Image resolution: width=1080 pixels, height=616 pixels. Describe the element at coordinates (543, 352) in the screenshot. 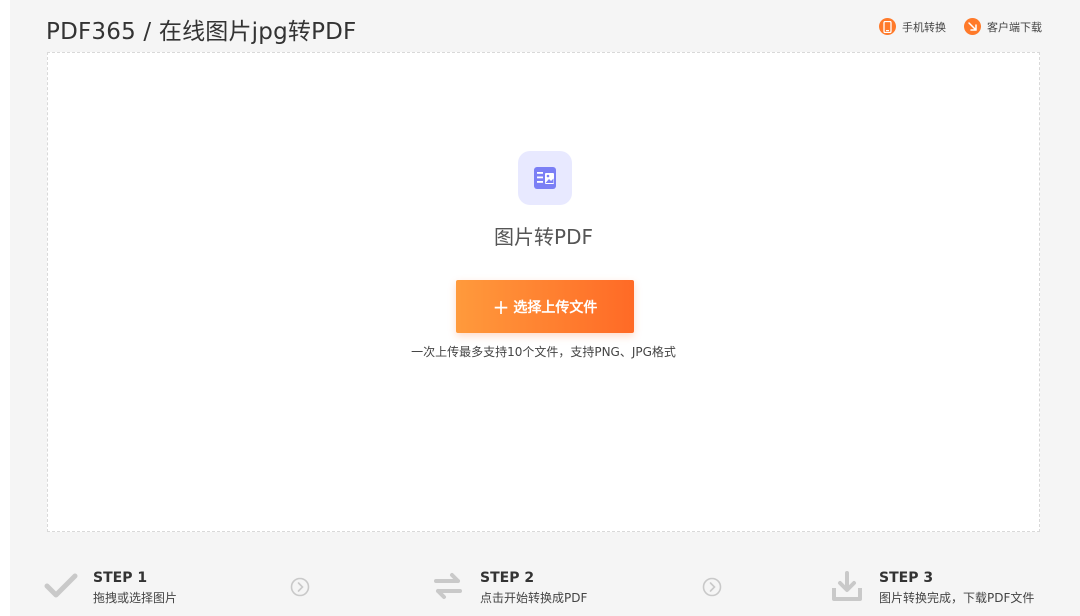

I see `upload-hint: 一次上传最多支持10个文件，支持PNG、JPG格式` at that location.